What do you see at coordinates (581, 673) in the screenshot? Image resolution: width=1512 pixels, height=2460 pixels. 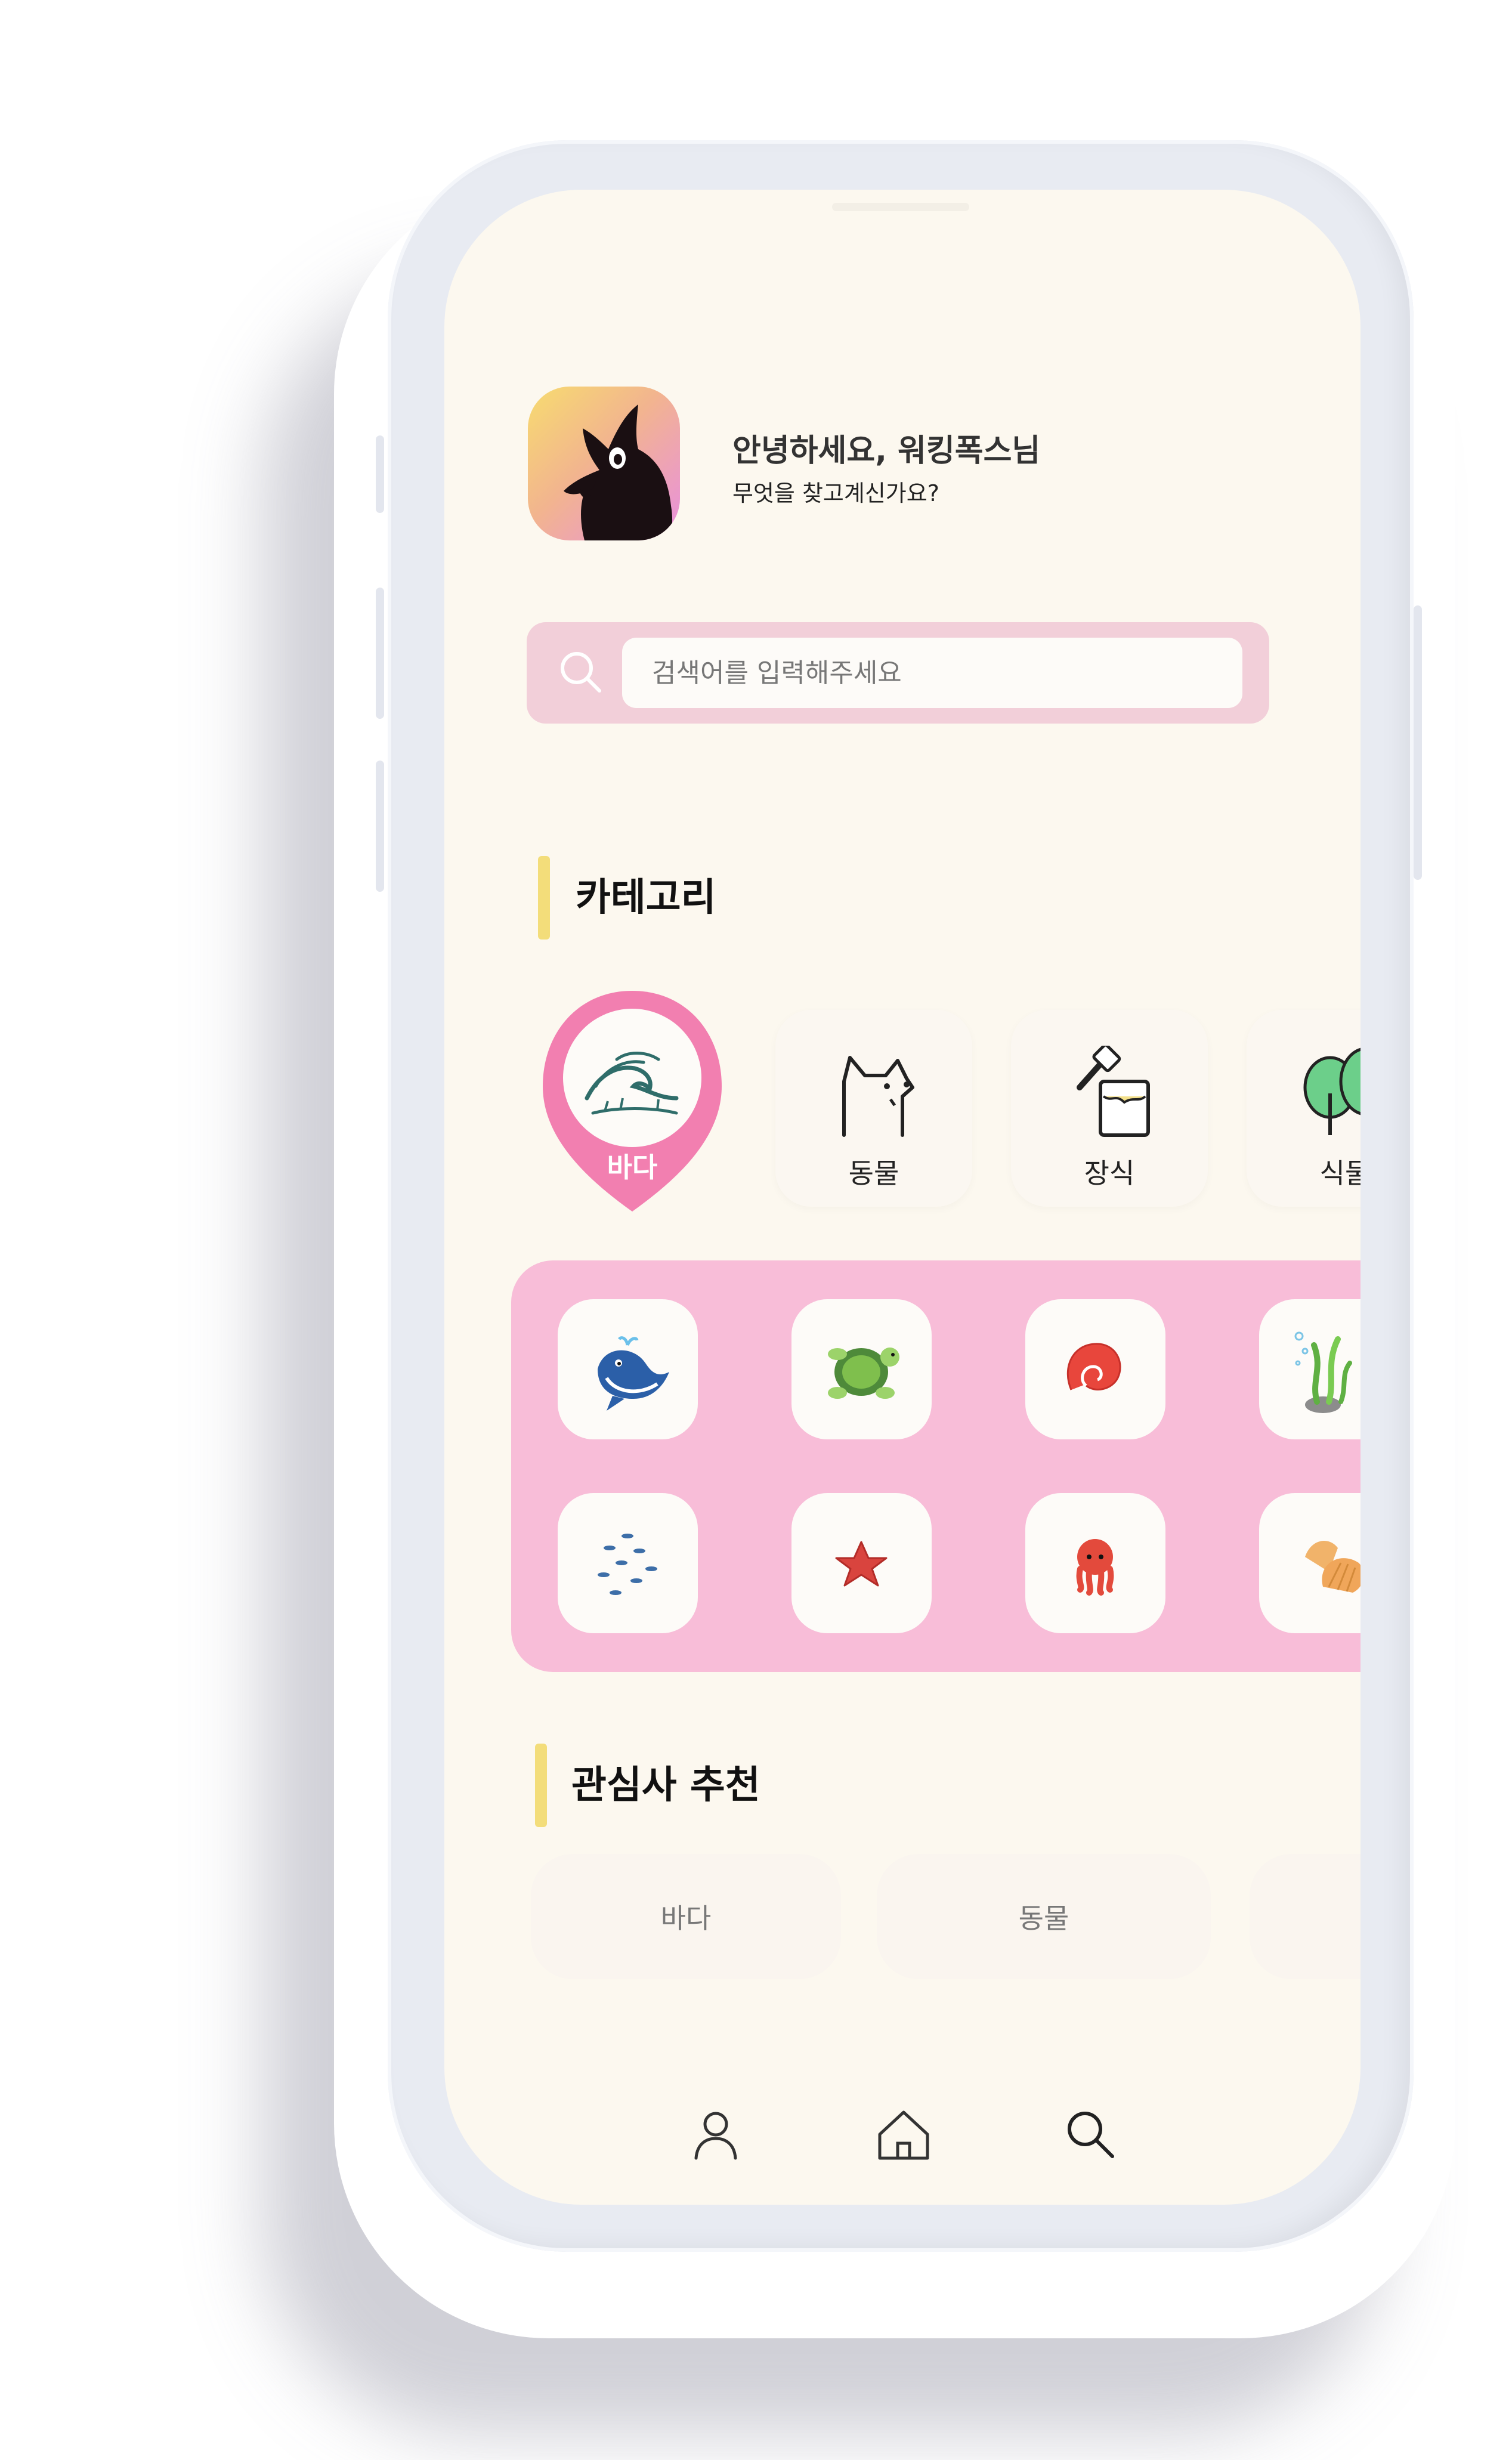 I see `search-icon` at bounding box center [581, 673].